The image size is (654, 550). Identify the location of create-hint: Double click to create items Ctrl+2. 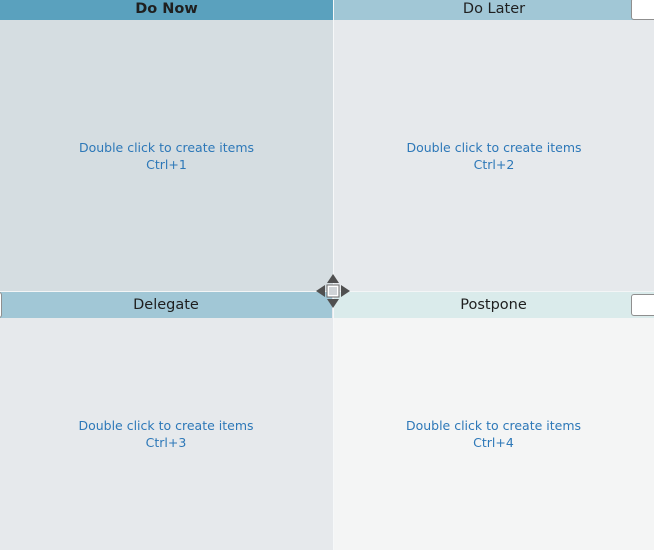
(493, 156).